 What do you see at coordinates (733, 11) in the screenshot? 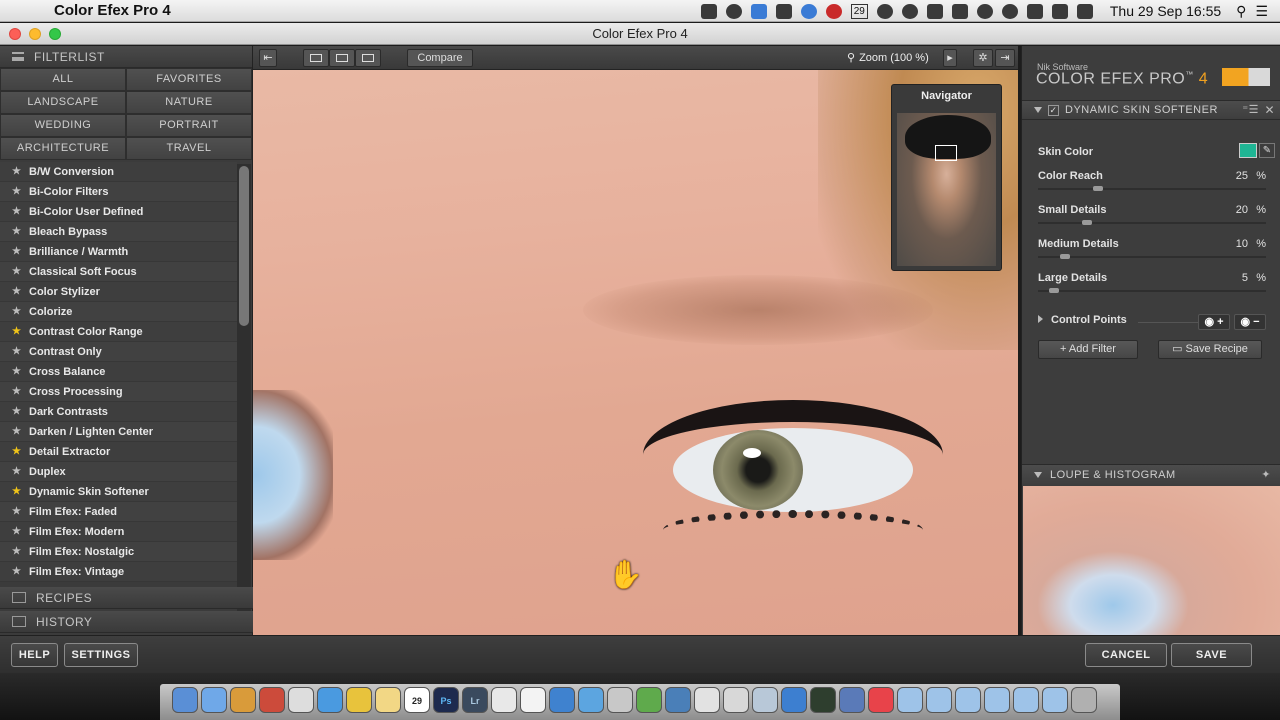
I see `skype-icon` at bounding box center [733, 11].